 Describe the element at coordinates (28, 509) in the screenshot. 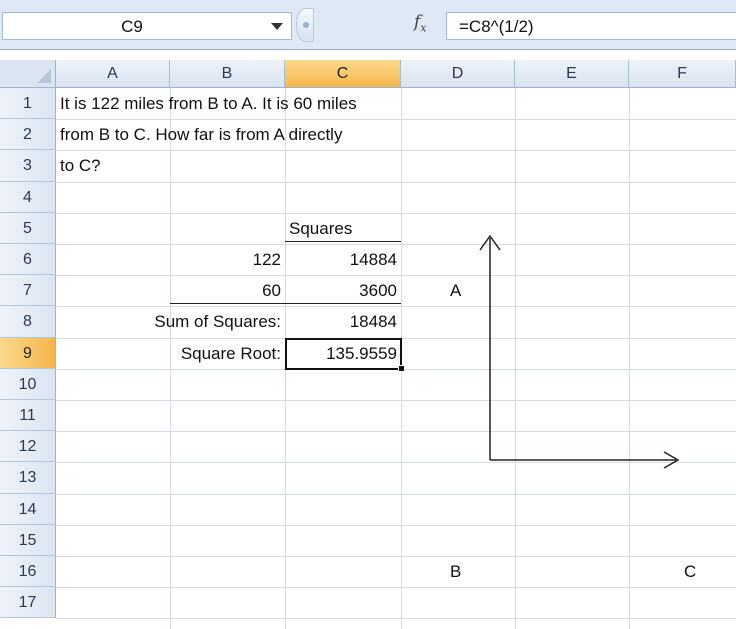

I see `row-header-14: 14` at that location.